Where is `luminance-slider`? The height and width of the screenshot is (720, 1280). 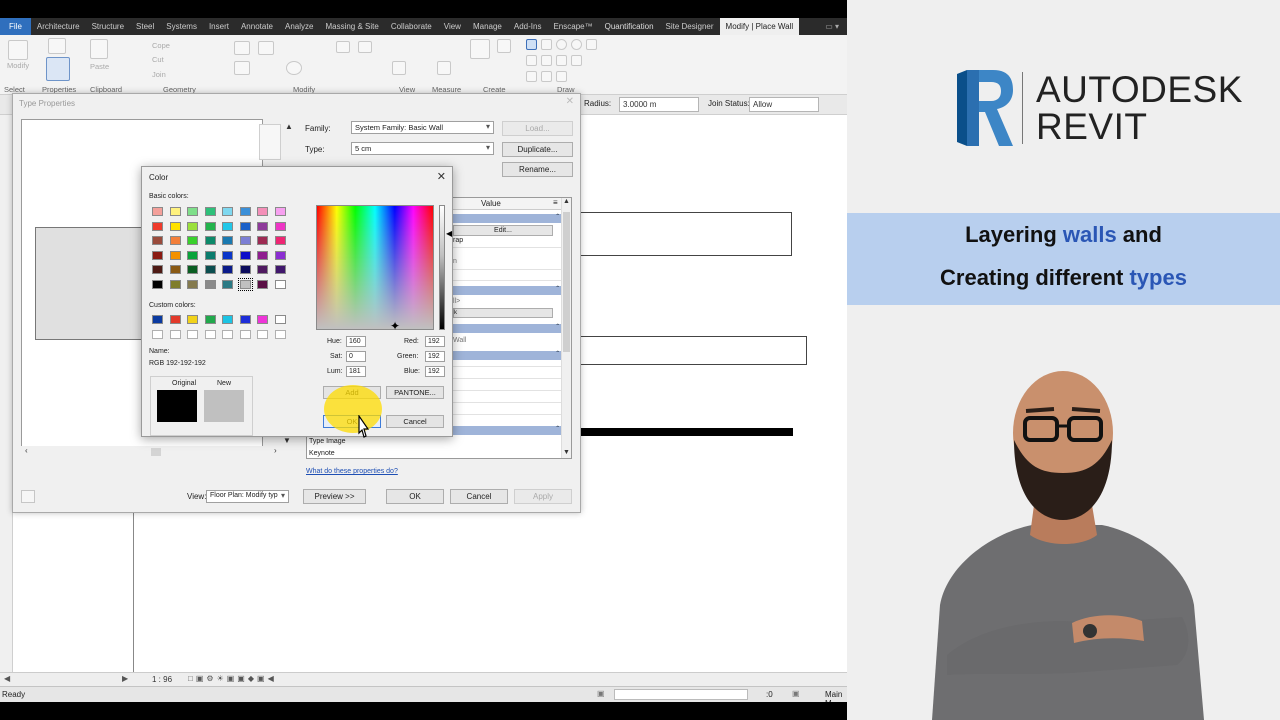 luminance-slider is located at coordinates (442, 267).